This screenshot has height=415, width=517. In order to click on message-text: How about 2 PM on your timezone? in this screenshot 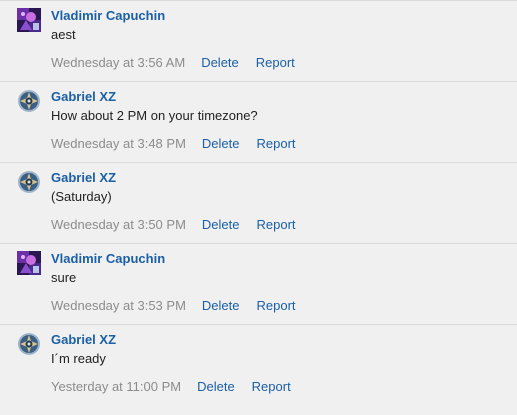, I will do `click(154, 115)`.